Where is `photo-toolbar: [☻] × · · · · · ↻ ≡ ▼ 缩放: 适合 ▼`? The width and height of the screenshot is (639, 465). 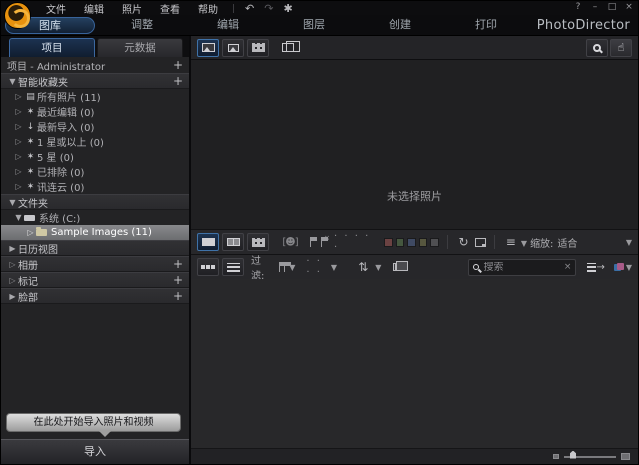
photo-toolbar: [☻] × · · · · · ↻ ≡ ▼ 缩放: 适合 ▼ is located at coordinates (414, 241).